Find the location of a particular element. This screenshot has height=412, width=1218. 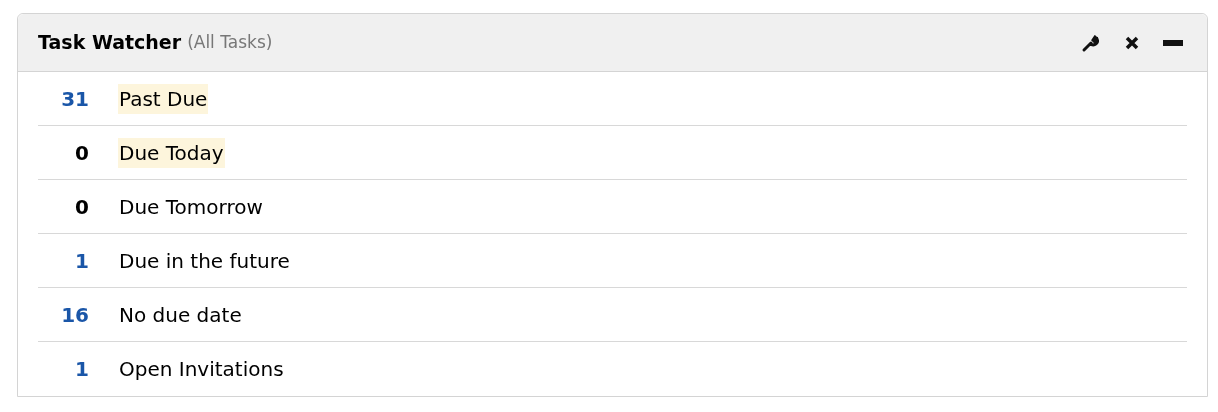

settings-icon is located at coordinates (1091, 42).